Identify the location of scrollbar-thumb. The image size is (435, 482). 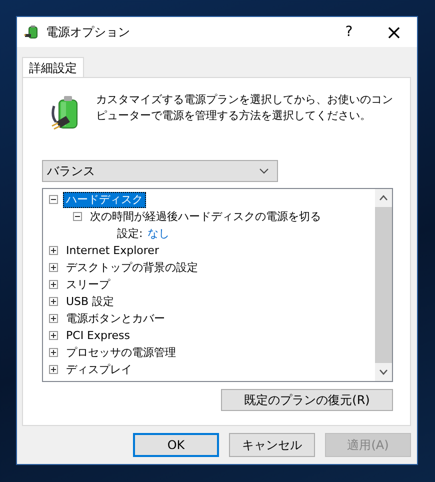
(383, 285).